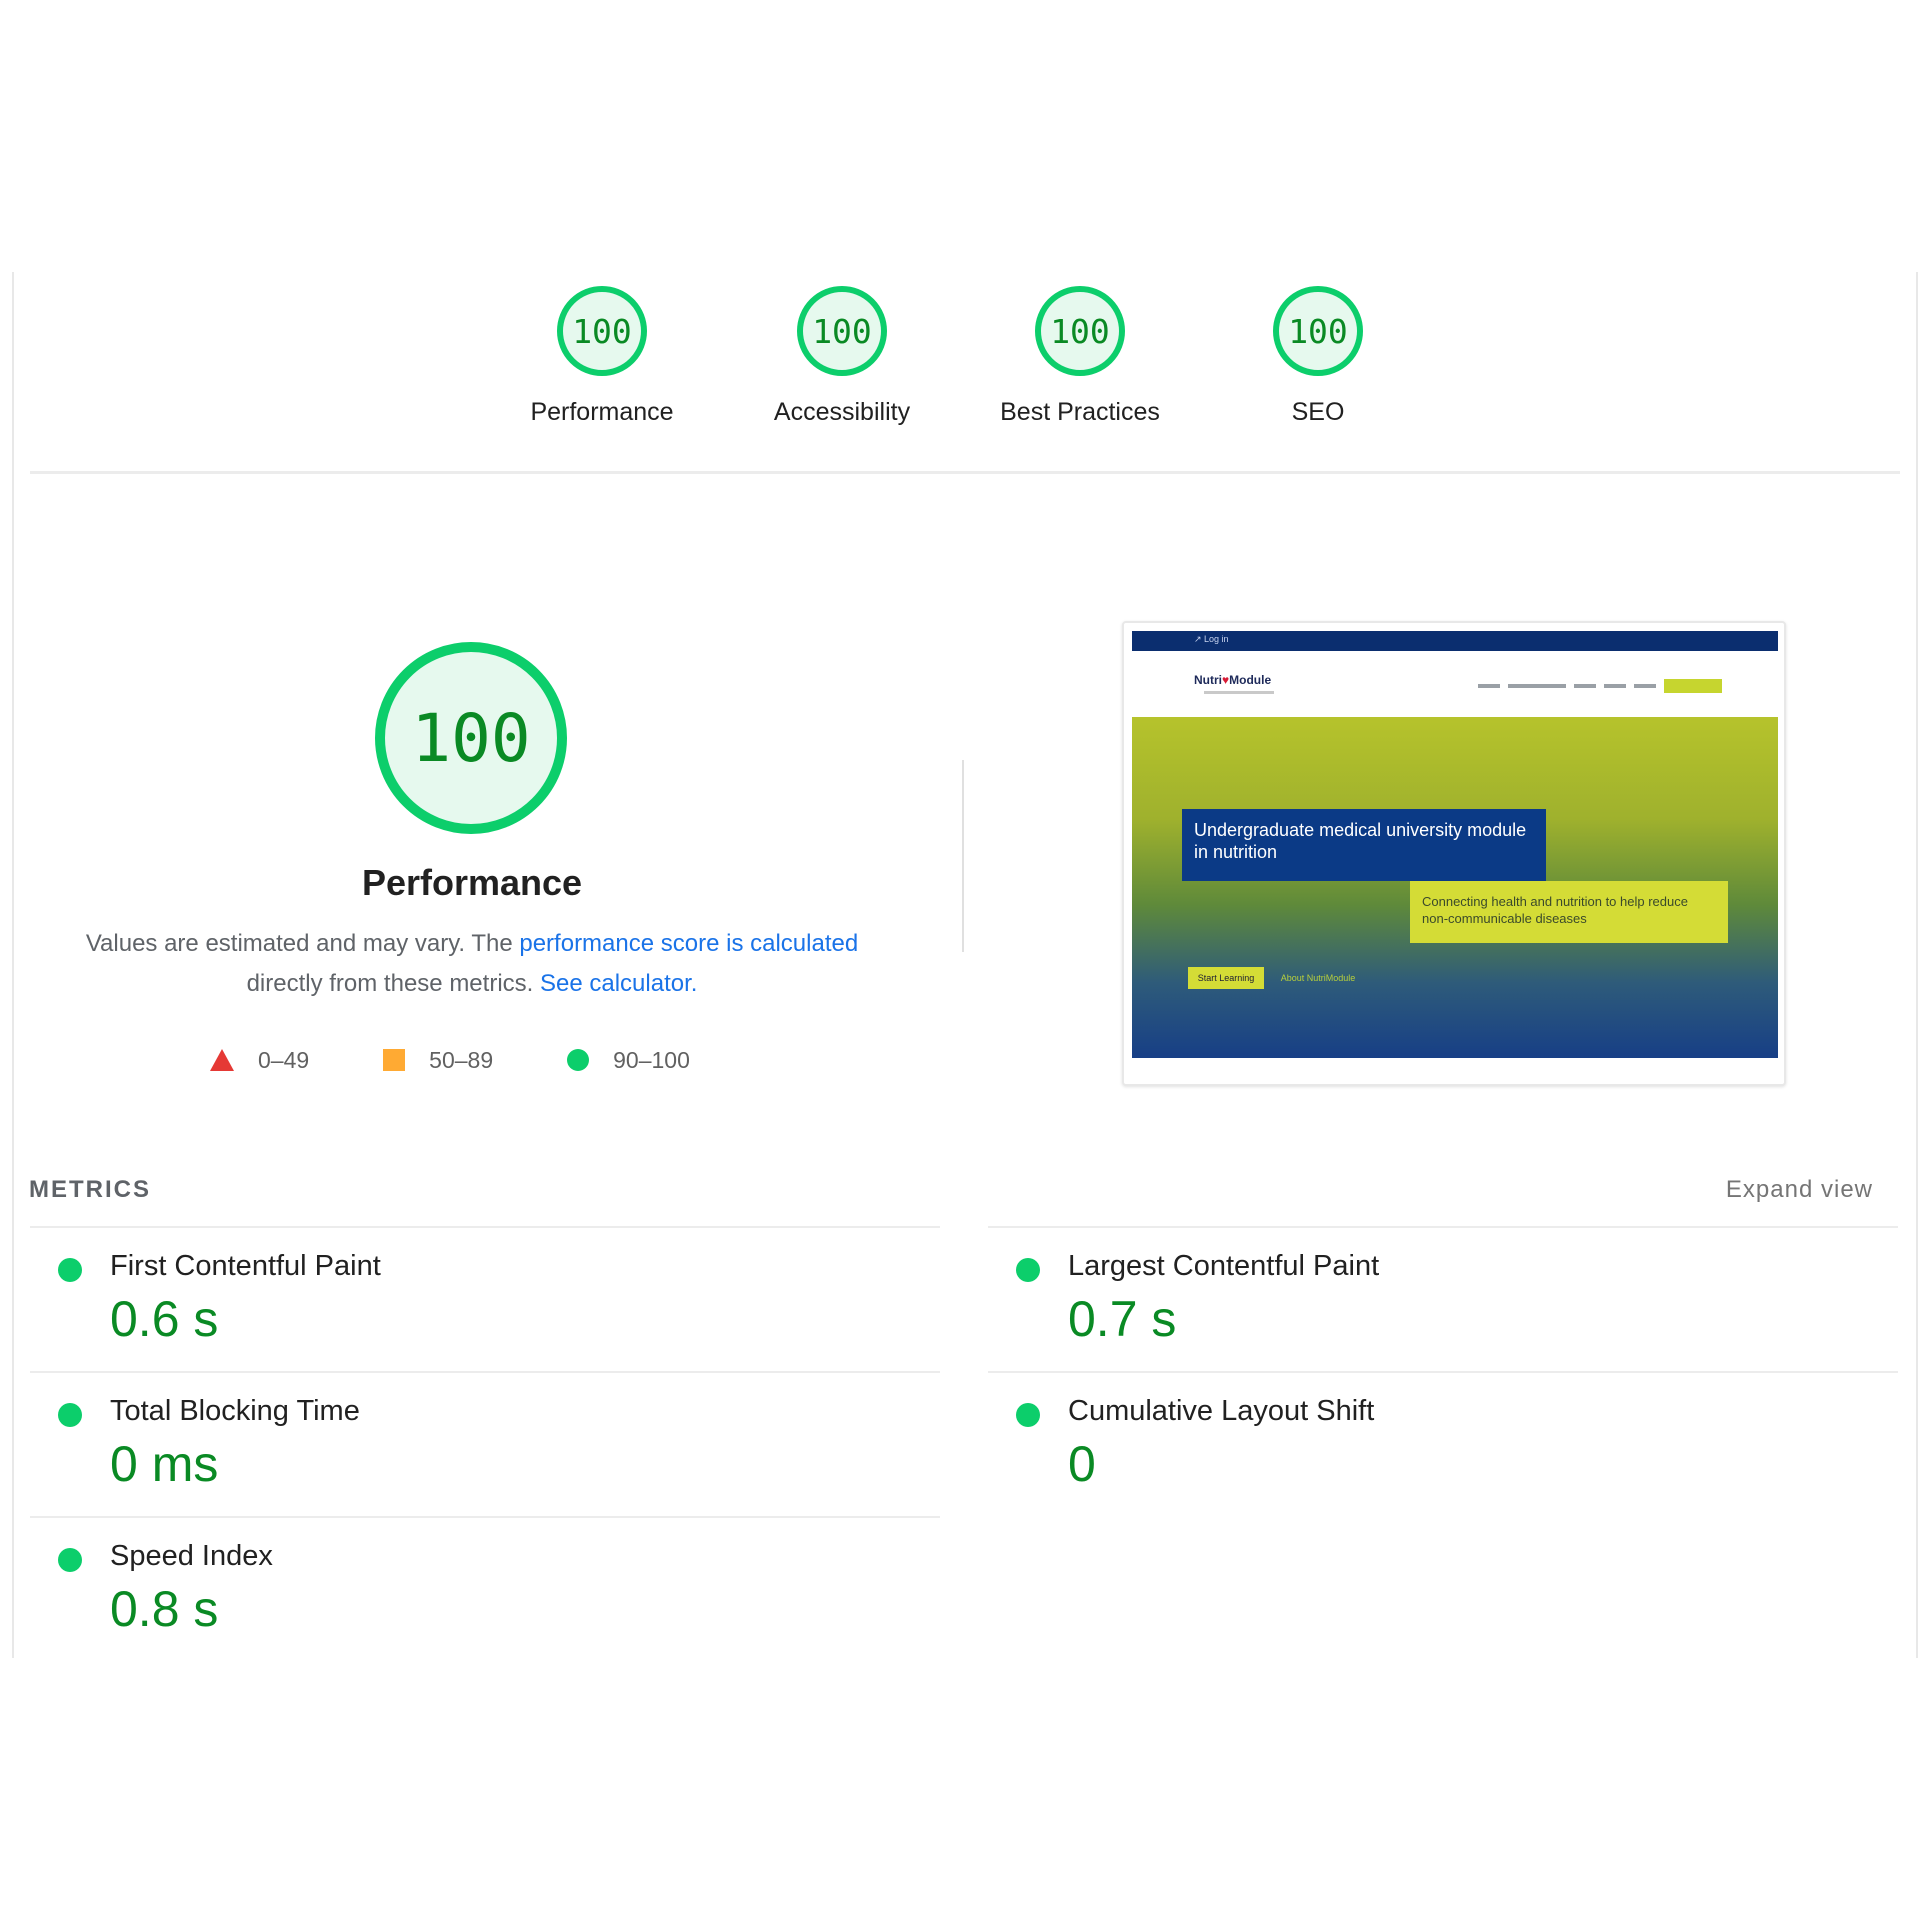 Image resolution: width=1920 pixels, height=1920 pixels. Describe the element at coordinates (471, 738) in the screenshot. I see `performance-gauge: 100` at that location.